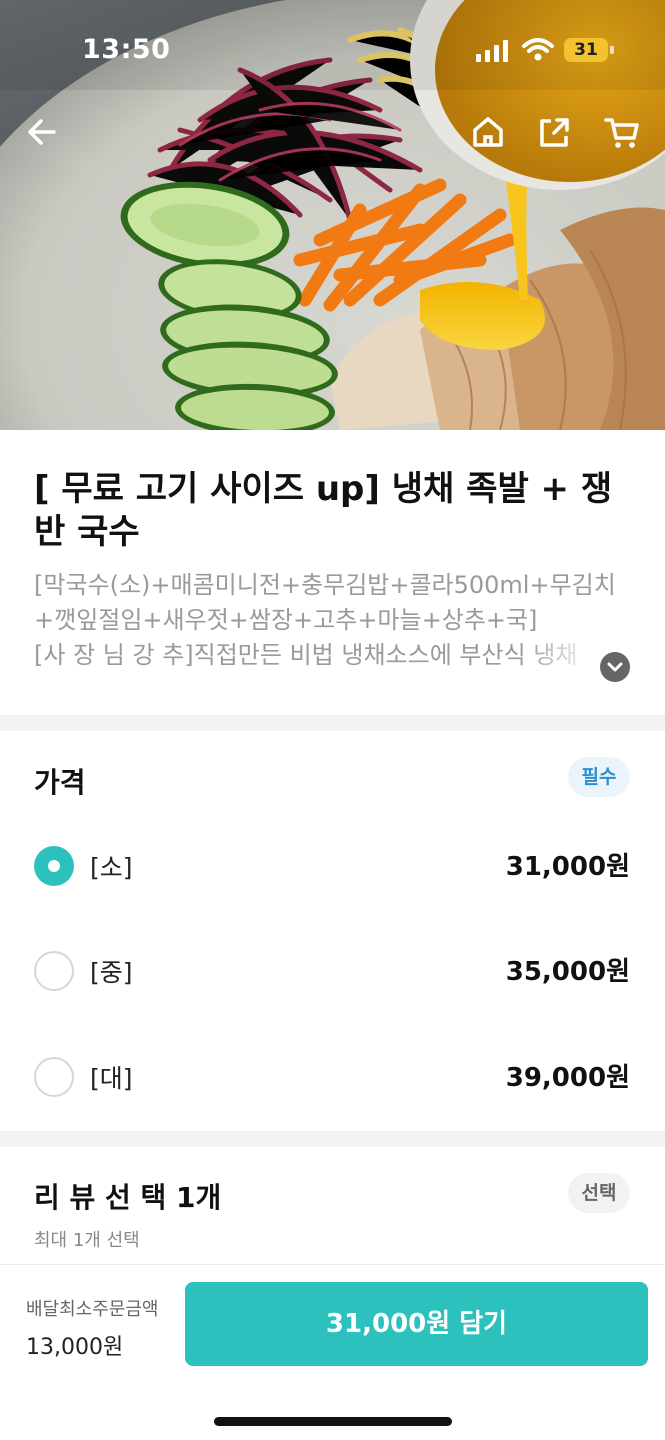 The width and height of the screenshot is (665, 1440). I want to click on status-bar: 13:50 31, so click(332, 50).